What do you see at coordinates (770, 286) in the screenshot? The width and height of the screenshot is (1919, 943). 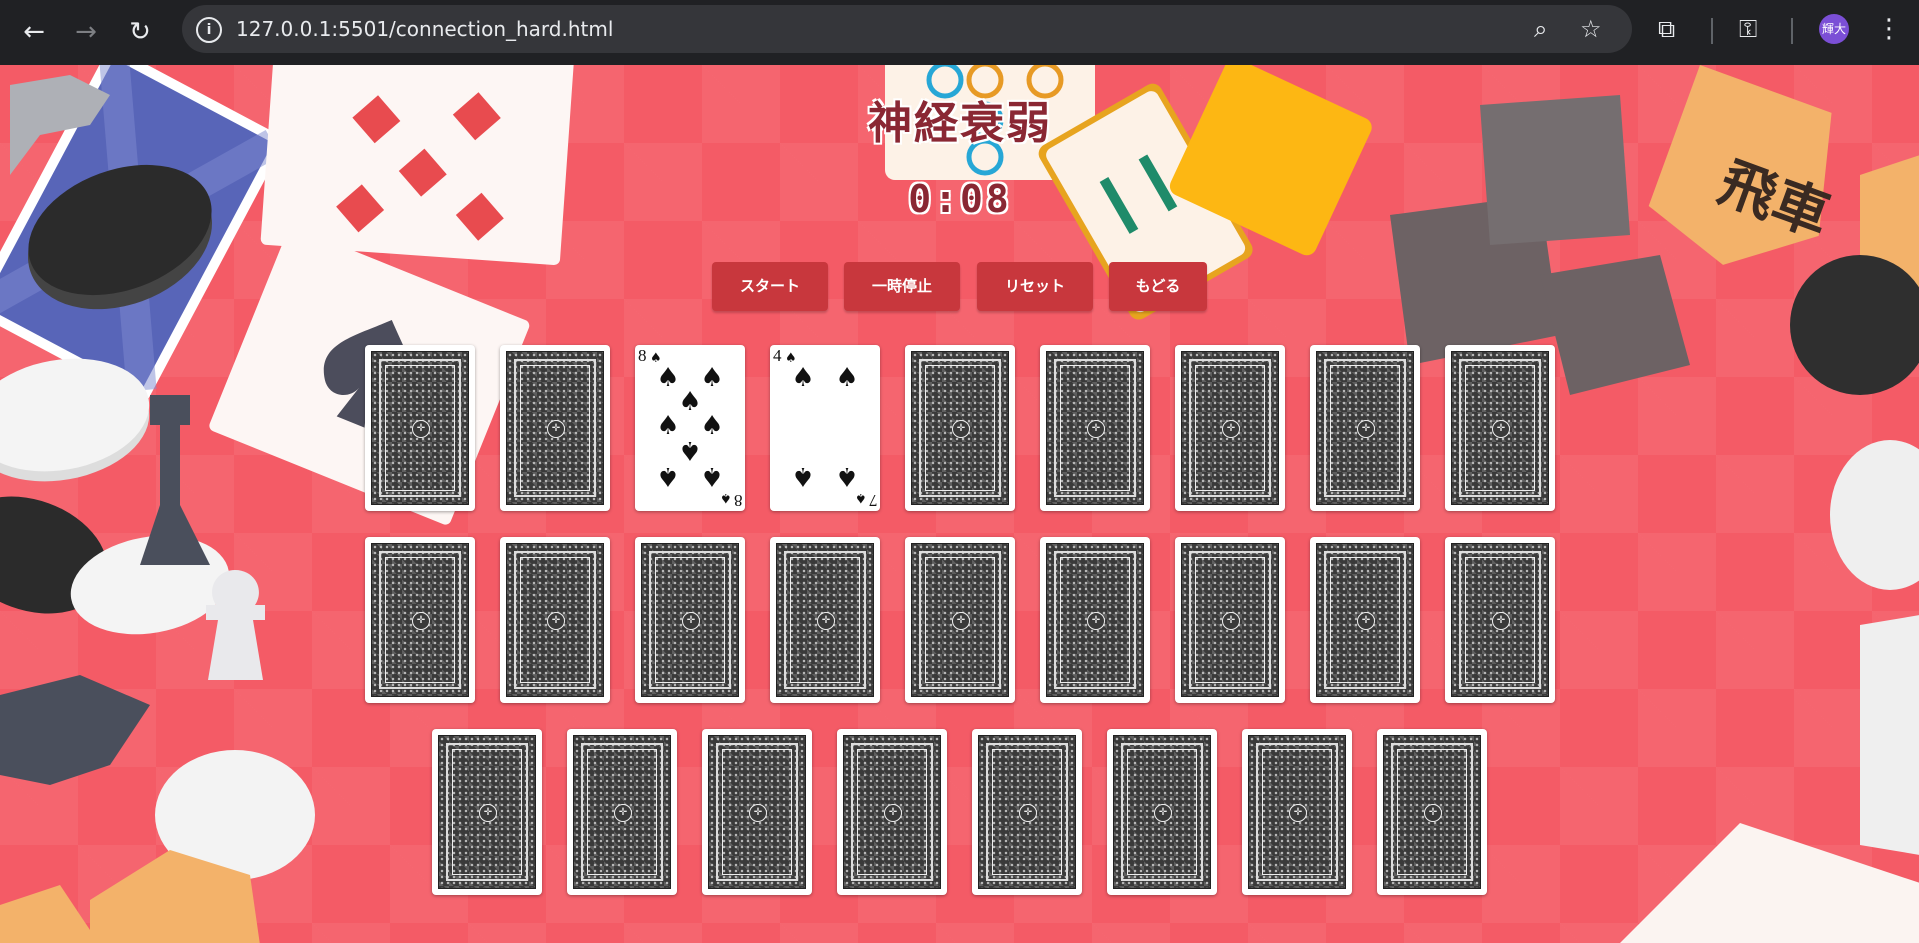 I see `start-button: スタート` at bounding box center [770, 286].